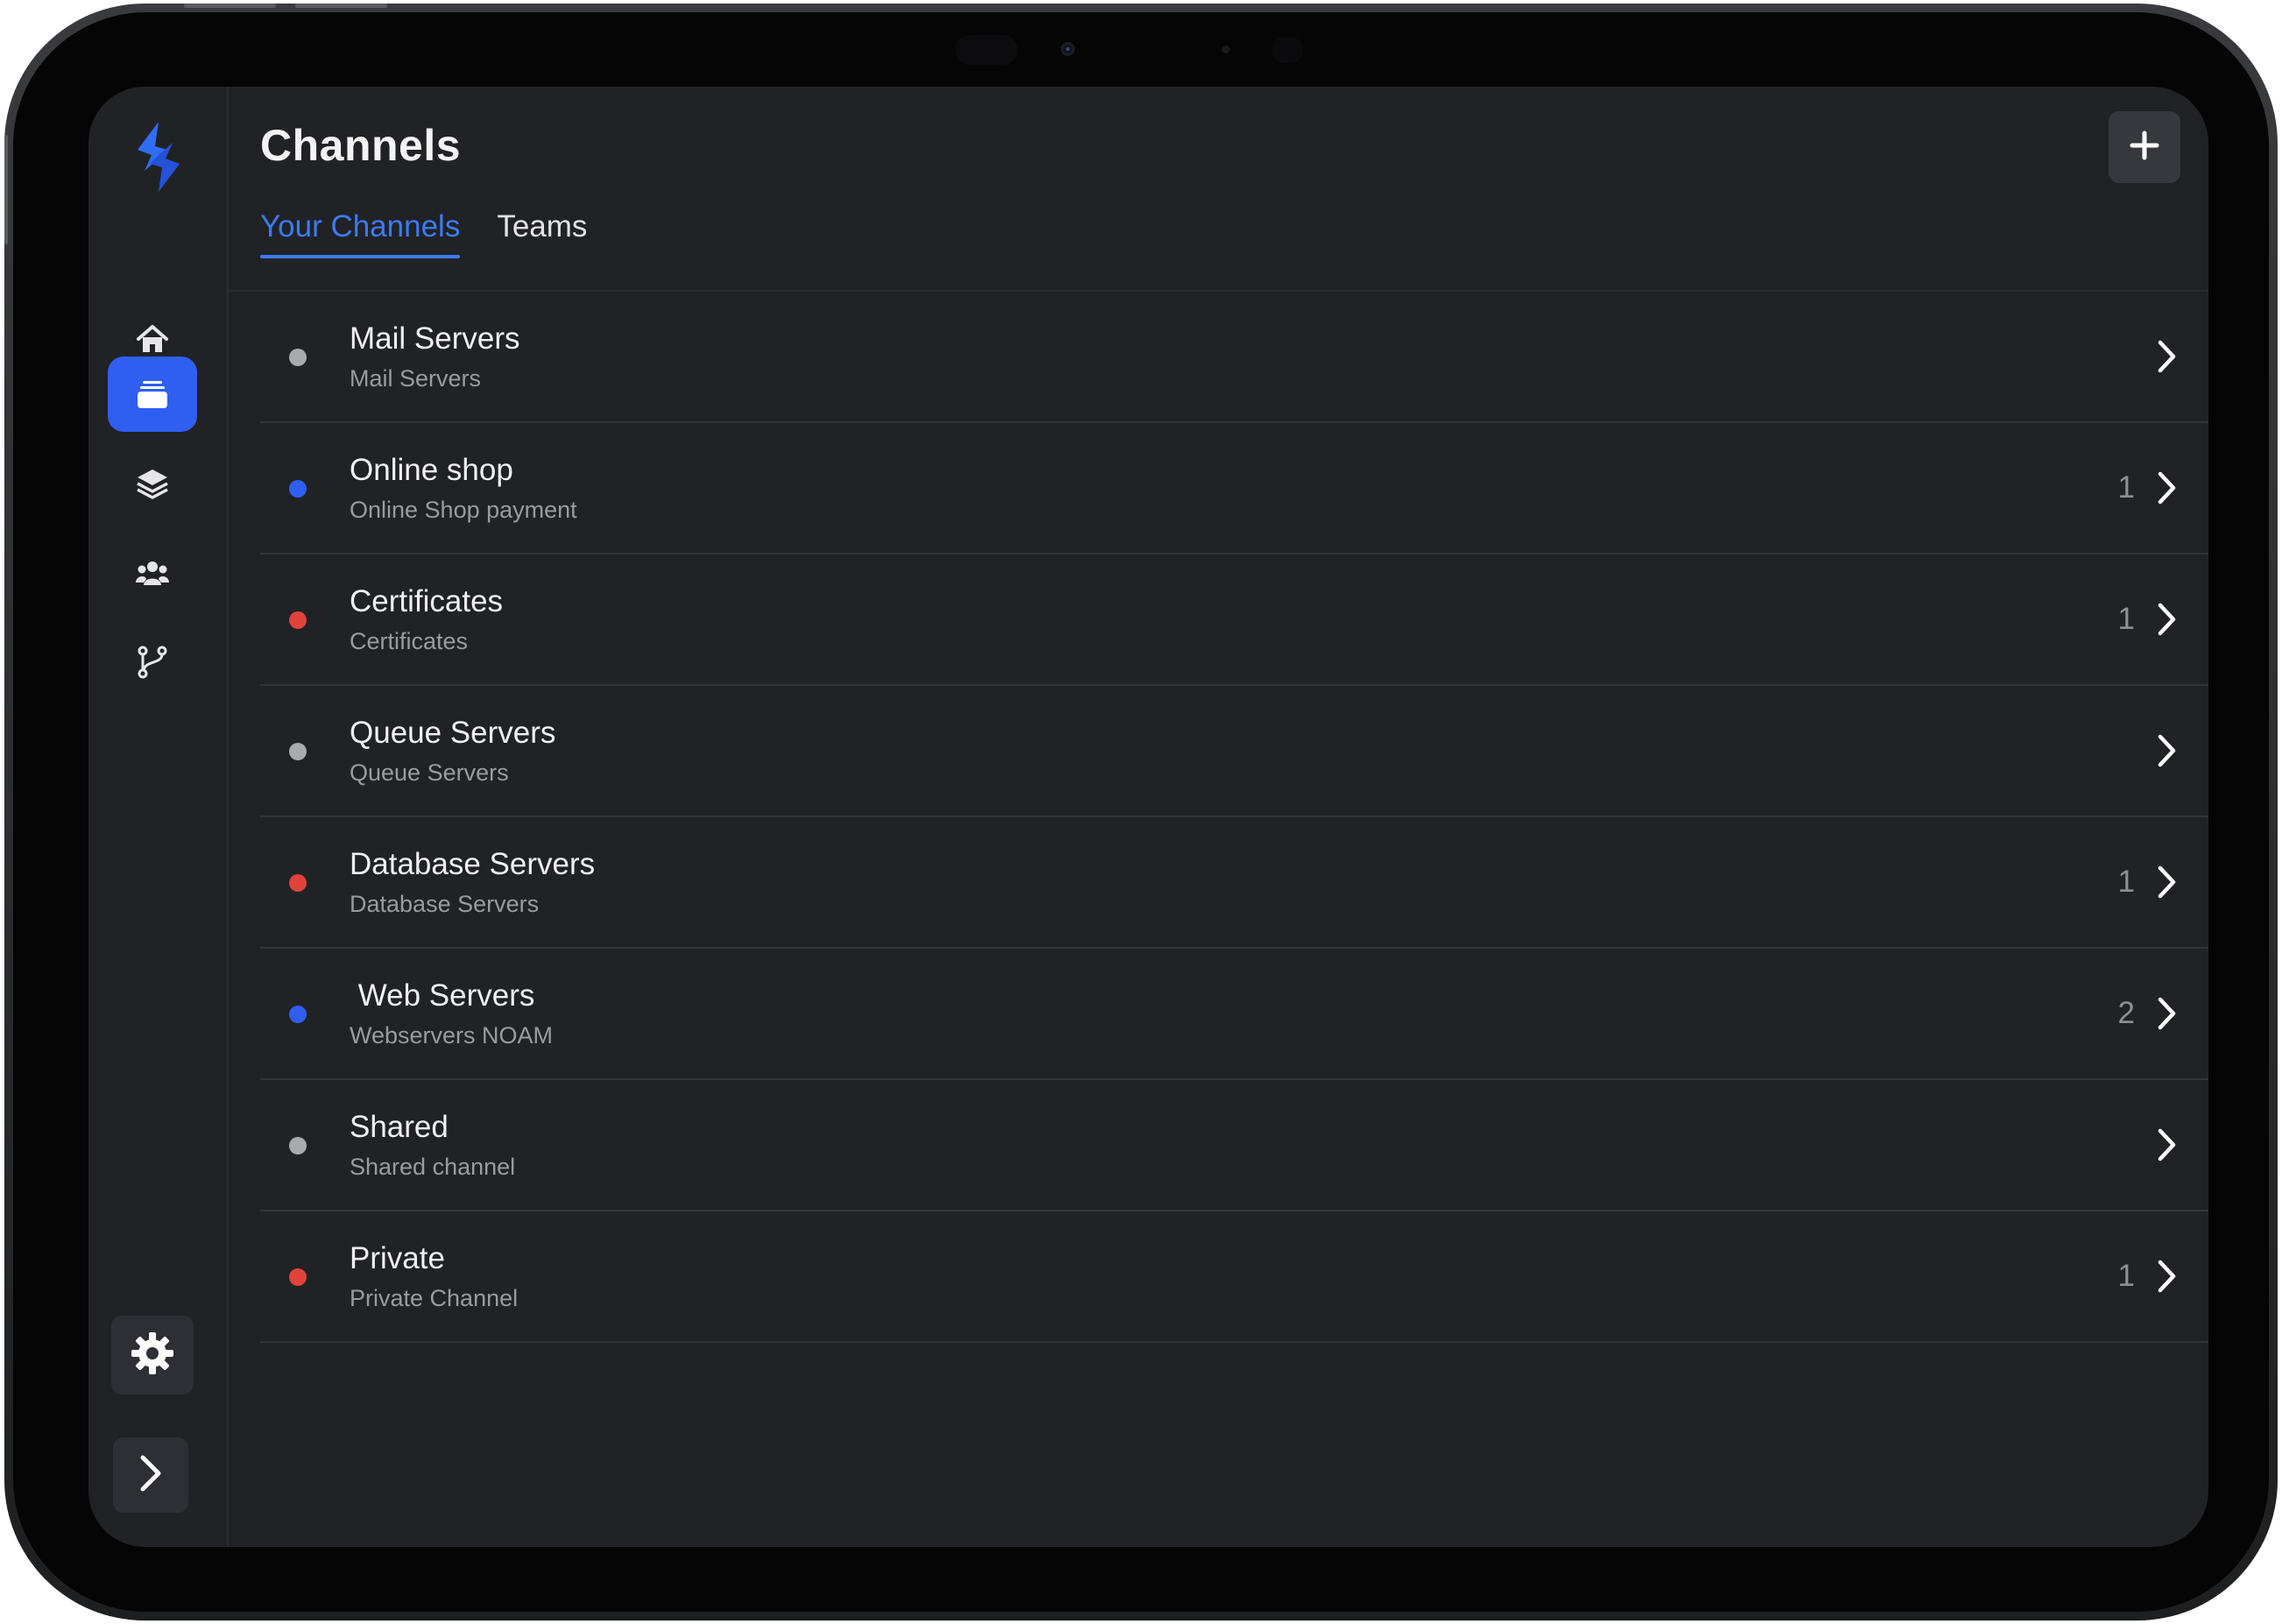 The width and height of the screenshot is (2282, 1624). What do you see at coordinates (1226, 49) in the screenshot?
I see `sensor-dot-icon` at bounding box center [1226, 49].